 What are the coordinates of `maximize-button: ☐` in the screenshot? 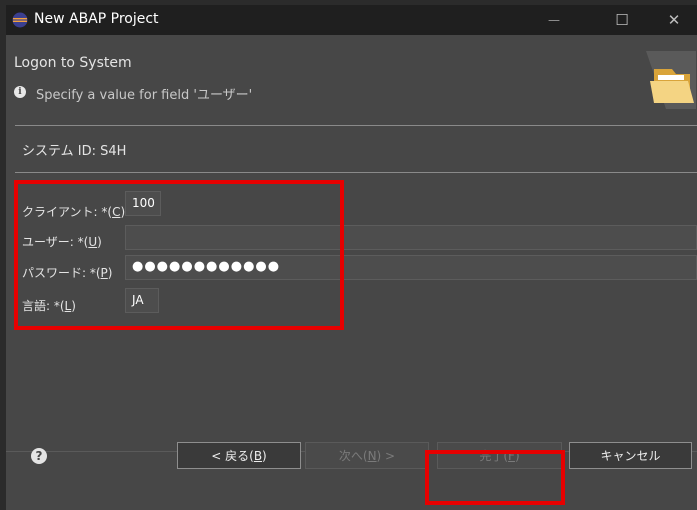 It's located at (622, 20).